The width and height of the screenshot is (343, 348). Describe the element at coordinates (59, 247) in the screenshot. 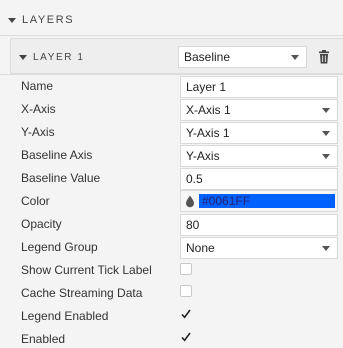

I see `legend-group-label: Legend Group` at that location.